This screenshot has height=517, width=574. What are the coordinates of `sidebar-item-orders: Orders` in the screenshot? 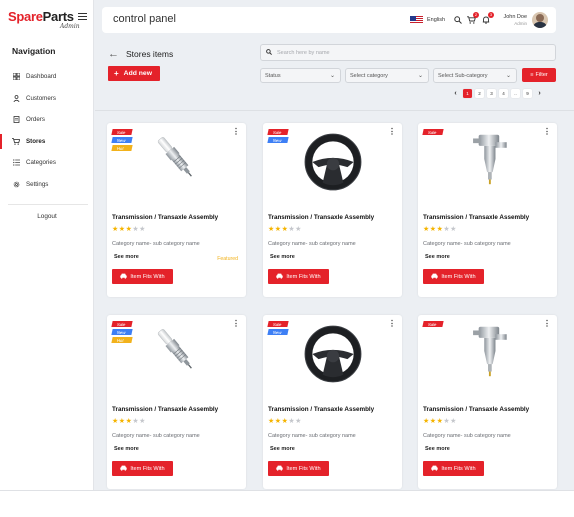 It's located at (47, 120).